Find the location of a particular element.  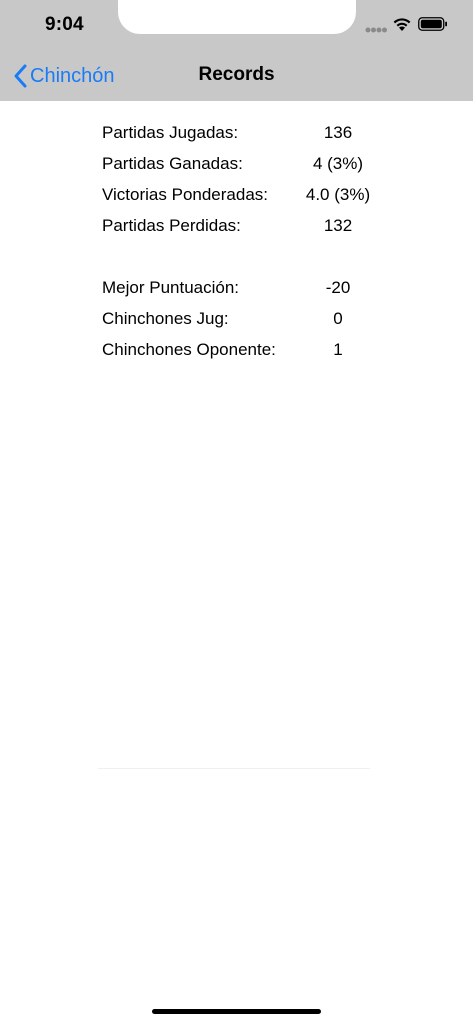

stat-value: 136 is located at coordinates (338, 132).